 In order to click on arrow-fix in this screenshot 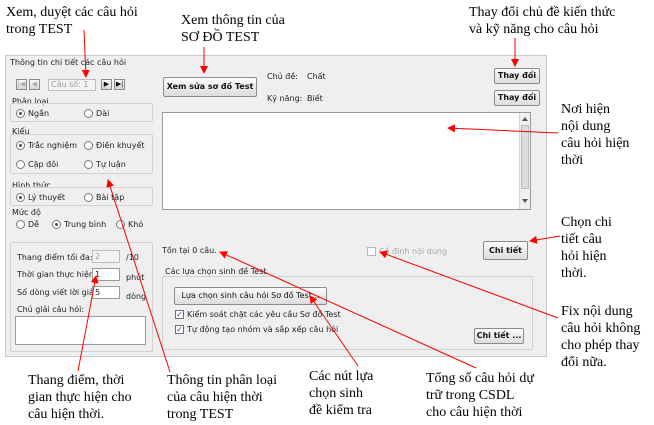, I will do `click(469, 284)`.